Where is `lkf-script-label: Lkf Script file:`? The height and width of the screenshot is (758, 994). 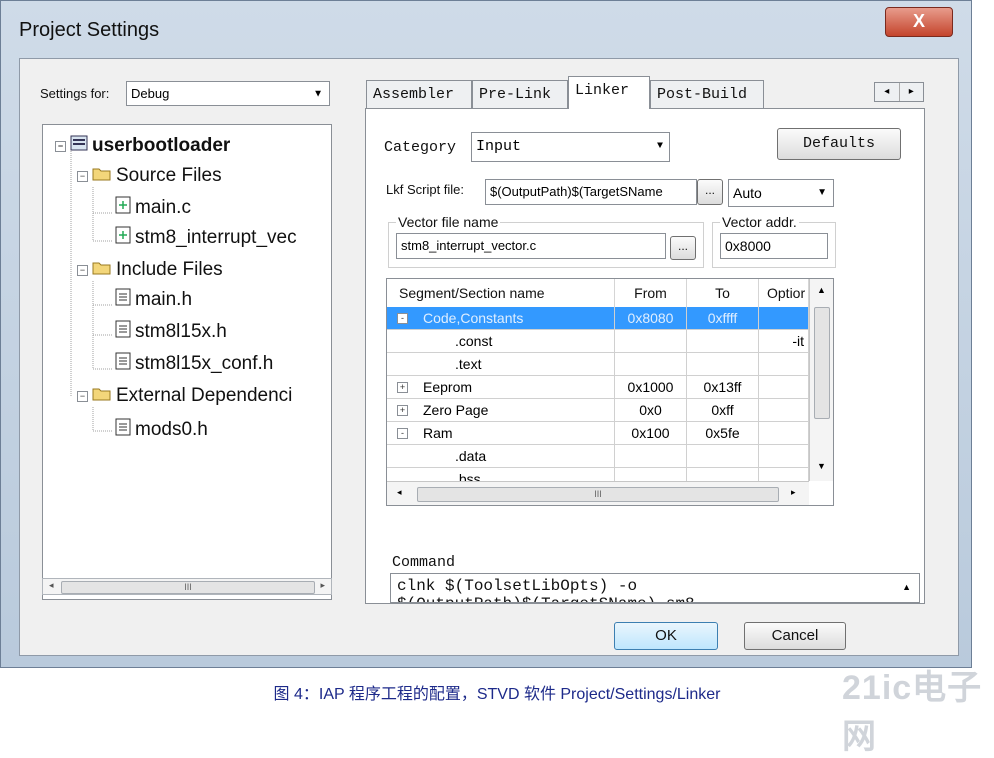
lkf-script-label: Lkf Script file: is located at coordinates (425, 189).